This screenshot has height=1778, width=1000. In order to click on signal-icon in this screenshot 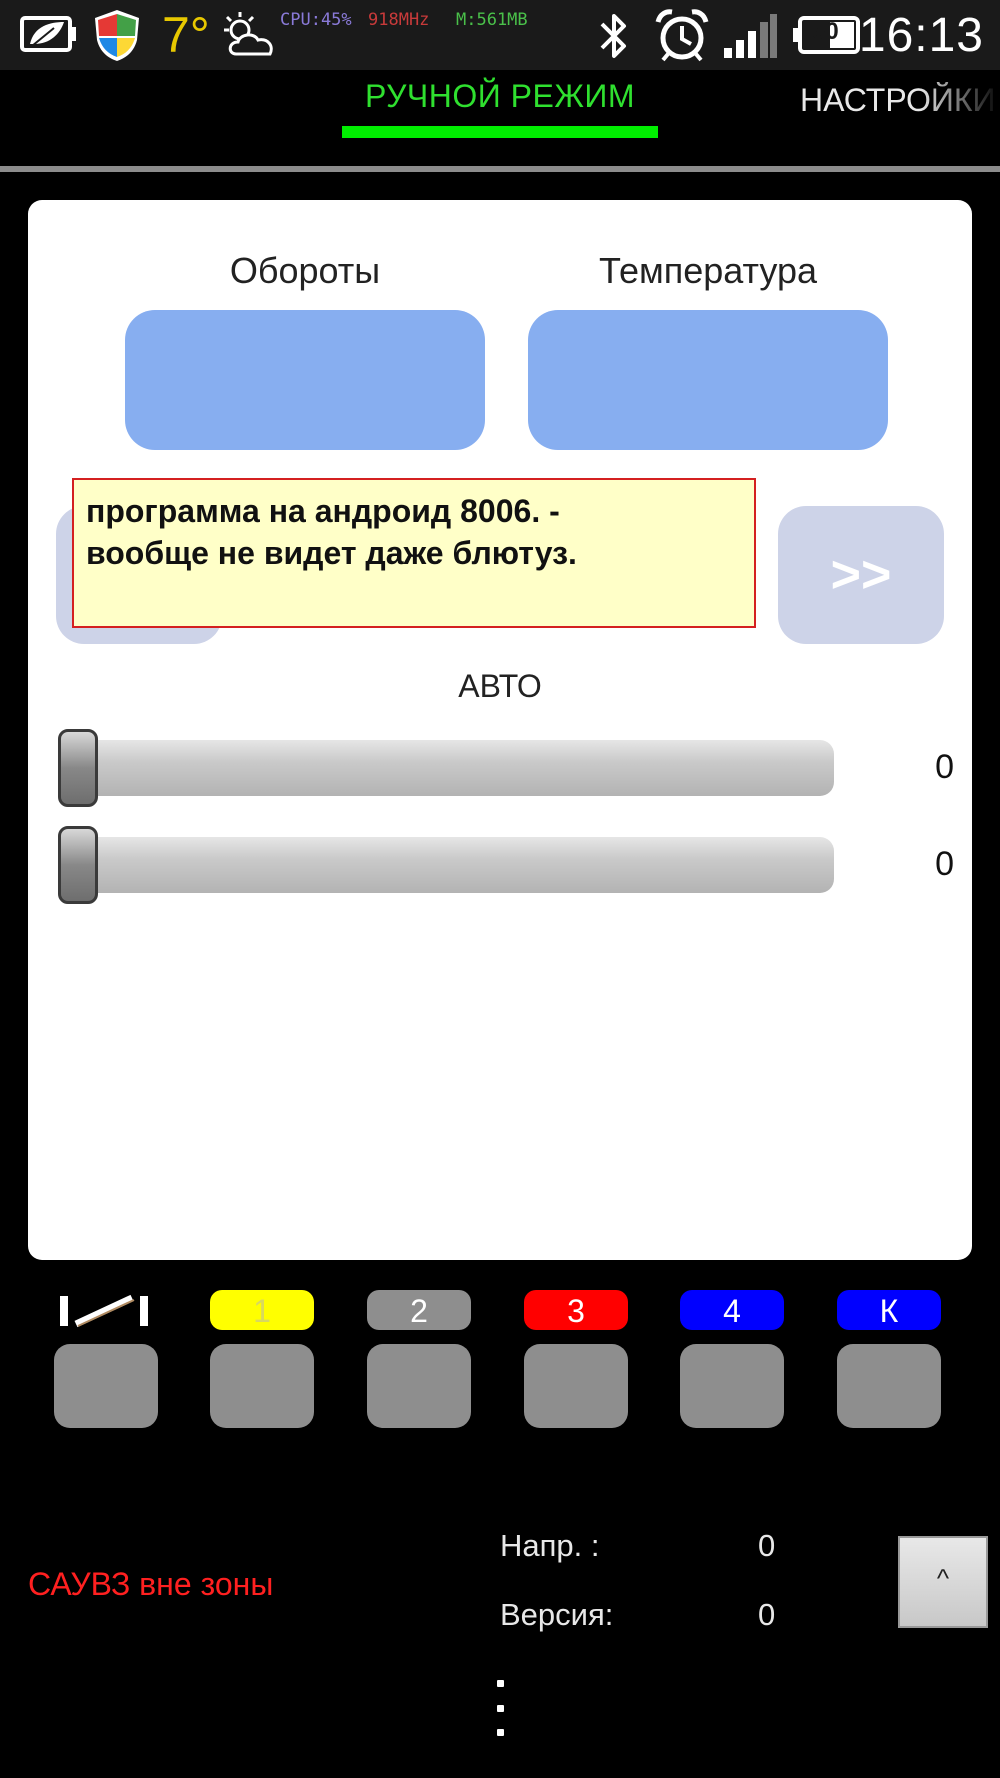, I will do `click(750, 36)`.